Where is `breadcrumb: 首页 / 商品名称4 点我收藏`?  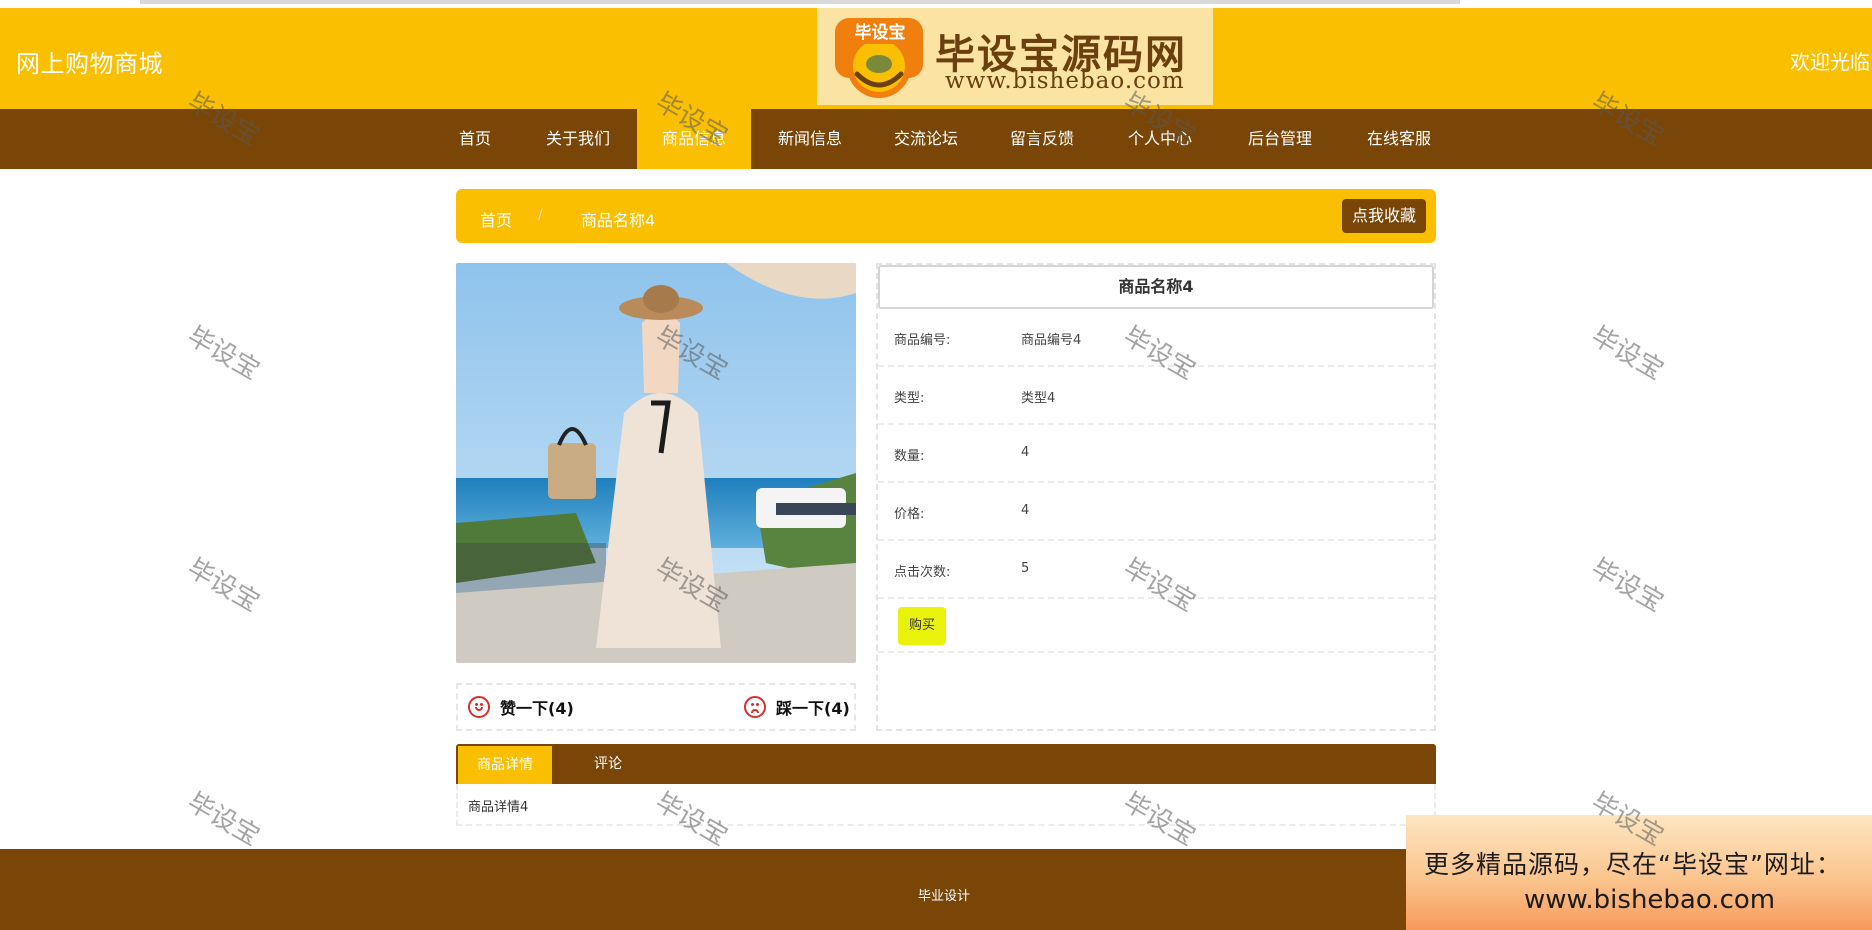
breadcrumb: 首页 / 商品名称4 点我收藏 is located at coordinates (946, 216).